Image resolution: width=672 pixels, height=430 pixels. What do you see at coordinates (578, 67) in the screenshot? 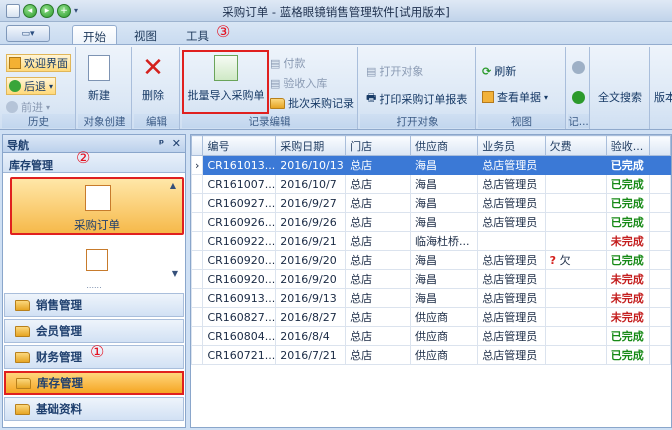
I see `info-icon` at bounding box center [578, 67].